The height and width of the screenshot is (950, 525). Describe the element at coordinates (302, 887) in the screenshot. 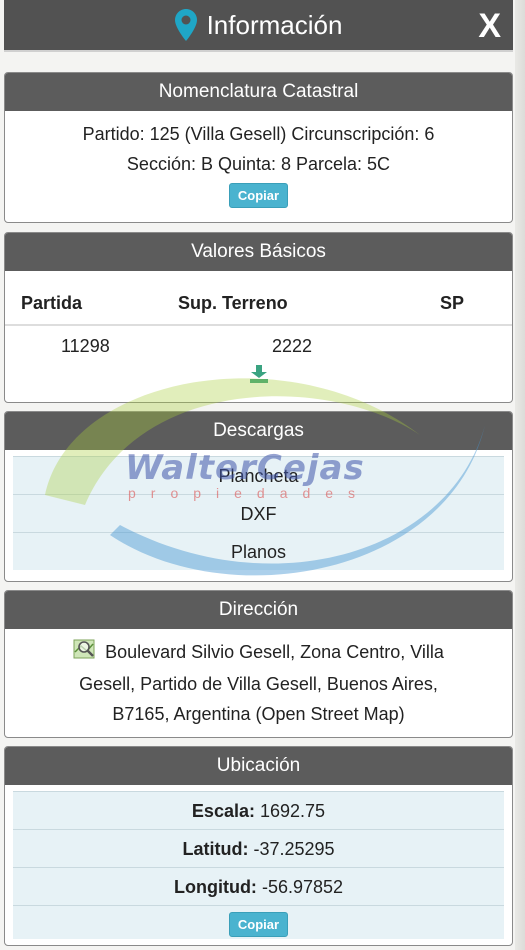

I see `longitude-value: -56.97852` at that location.